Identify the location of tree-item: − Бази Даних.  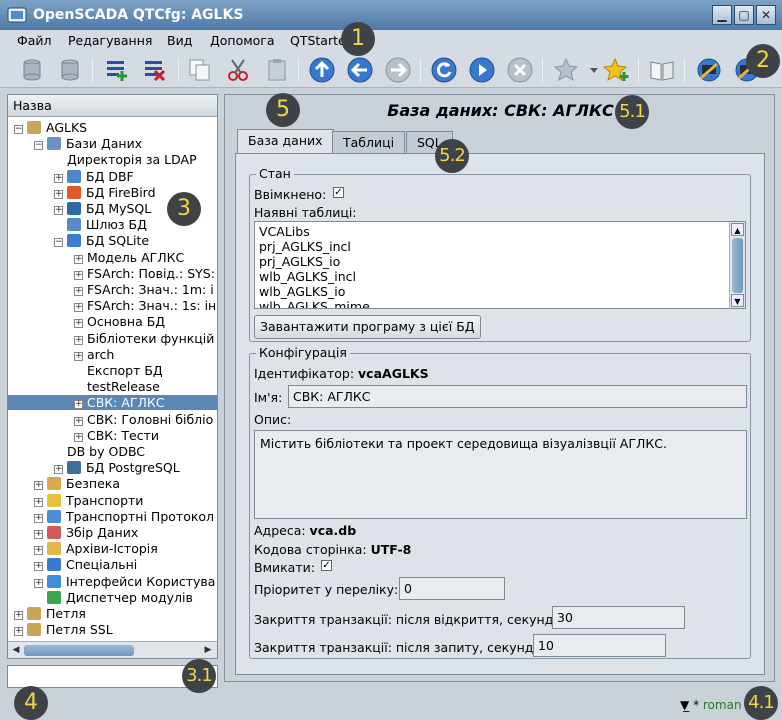
(112, 143).